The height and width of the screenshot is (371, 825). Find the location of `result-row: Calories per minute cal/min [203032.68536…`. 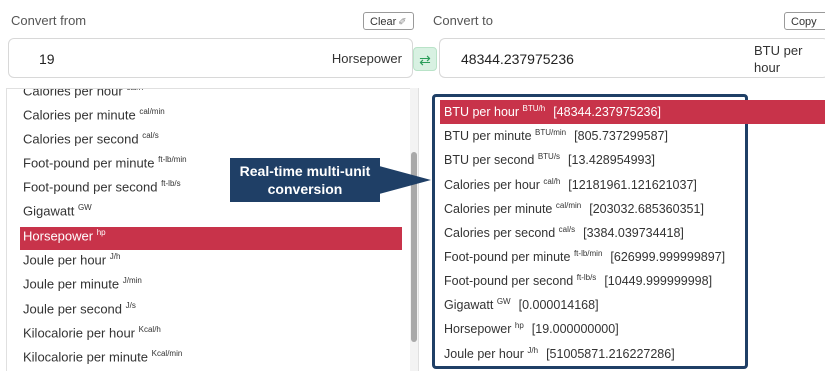

result-row: Calories per minute cal/min [203032.68536… is located at coordinates (574, 208).